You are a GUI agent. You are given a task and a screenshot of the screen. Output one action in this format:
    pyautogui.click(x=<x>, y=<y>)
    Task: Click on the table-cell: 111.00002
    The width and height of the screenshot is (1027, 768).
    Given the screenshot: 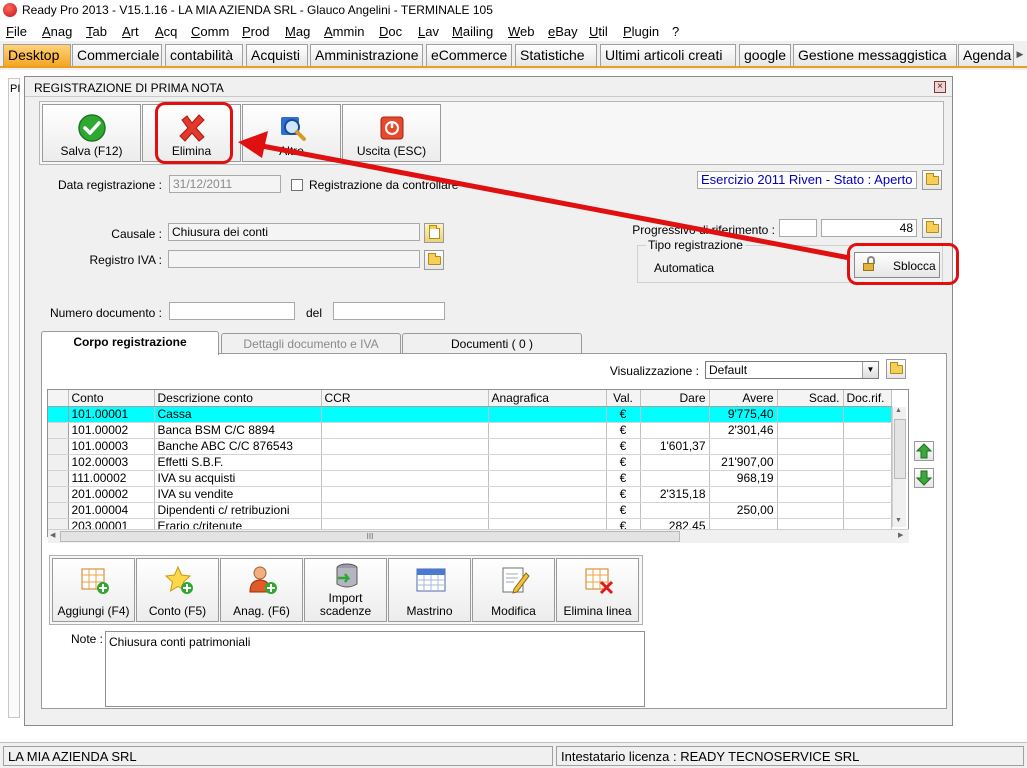 What is the action you would take?
    pyautogui.click(x=111, y=478)
    